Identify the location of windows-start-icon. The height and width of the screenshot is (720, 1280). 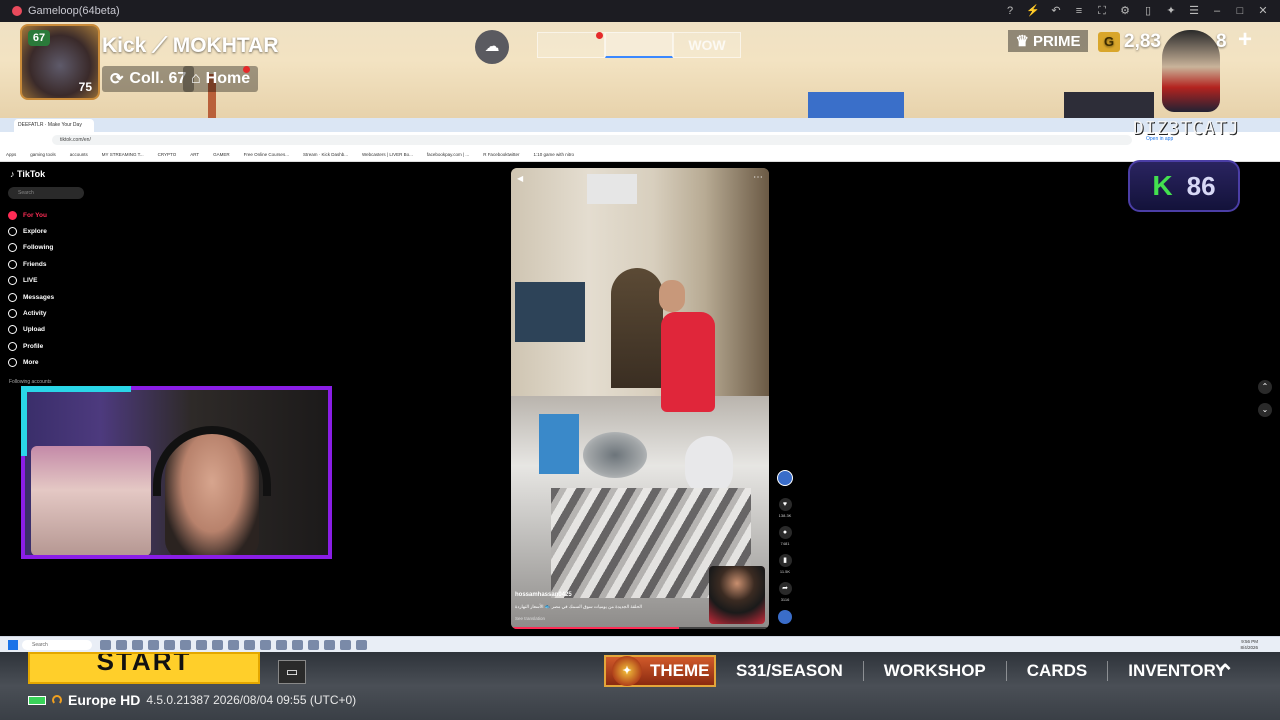
(13, 645).